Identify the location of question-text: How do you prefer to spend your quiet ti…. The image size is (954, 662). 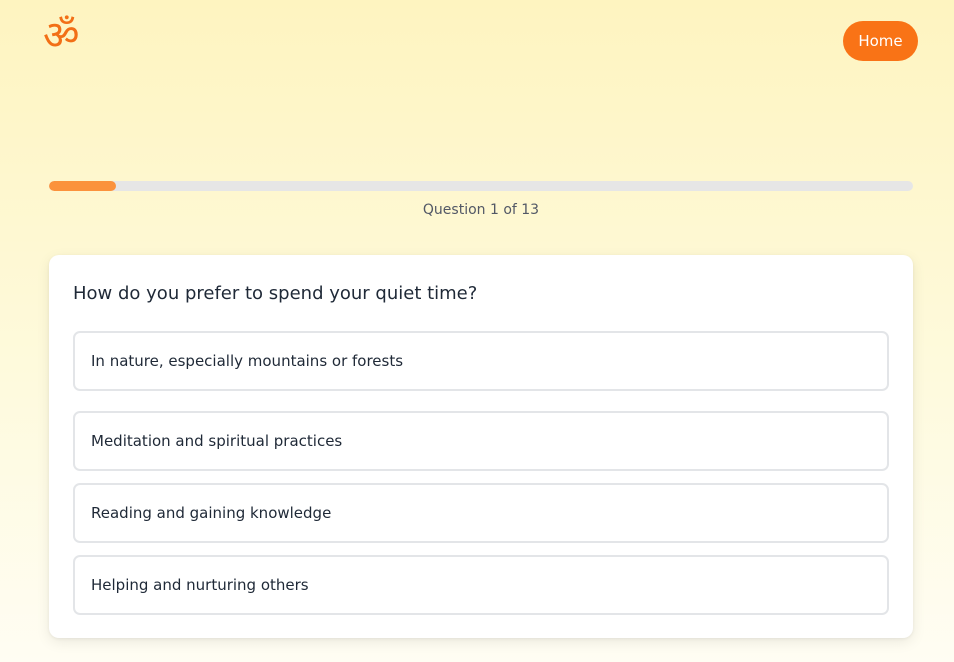
(275, 293).